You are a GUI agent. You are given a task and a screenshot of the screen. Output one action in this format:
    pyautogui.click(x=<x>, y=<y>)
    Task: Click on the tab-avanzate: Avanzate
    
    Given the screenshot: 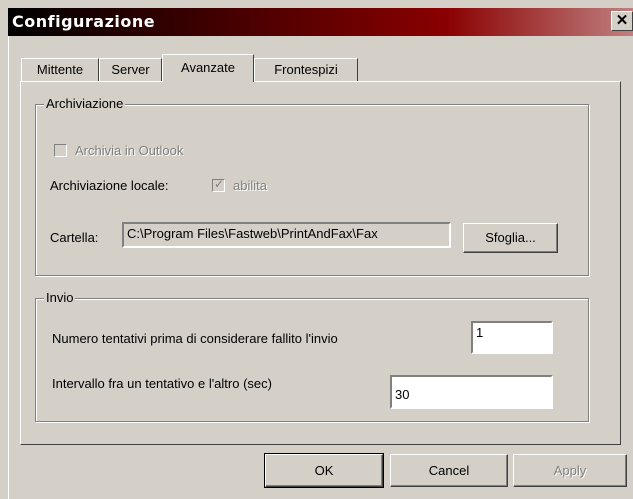 What is the action you would take?
    pyautogui.click(x=208, y=68)
    